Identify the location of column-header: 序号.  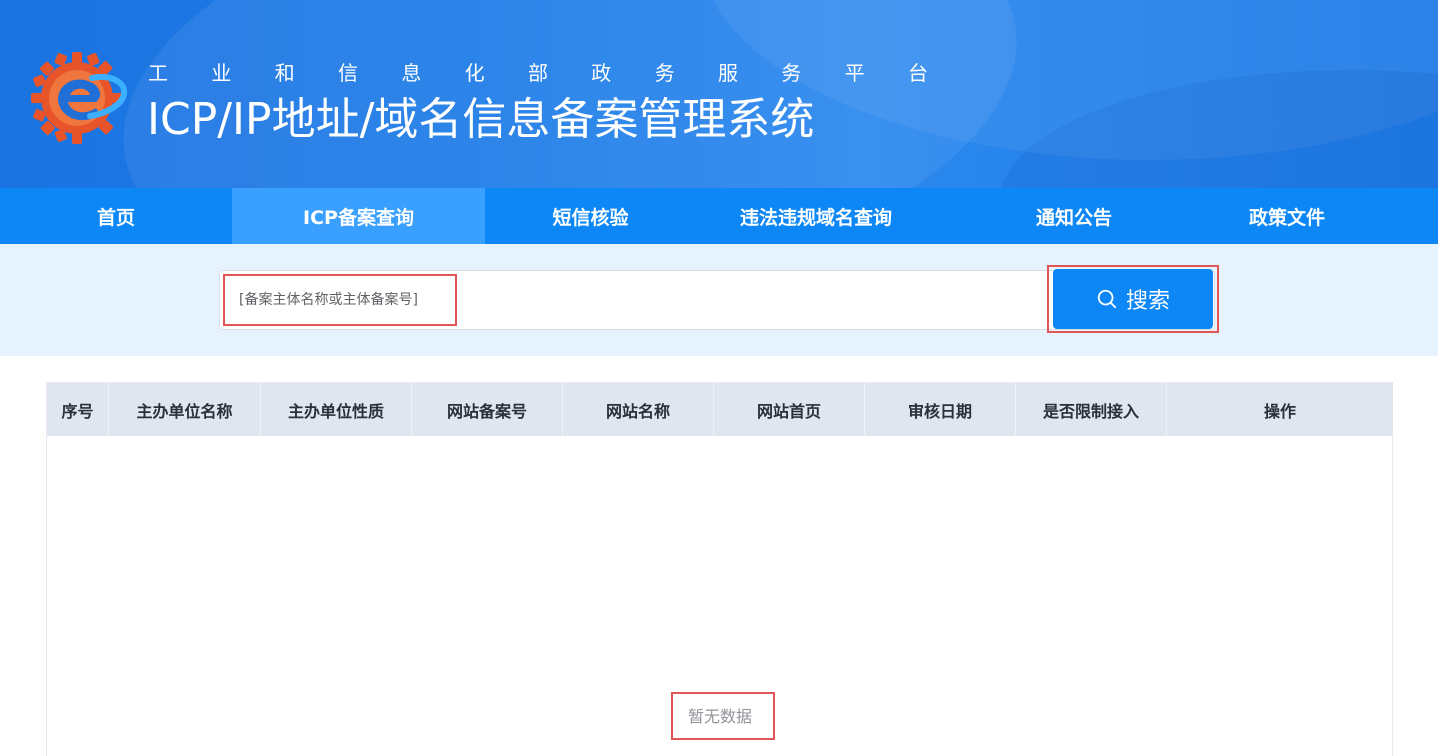
(78, 409).